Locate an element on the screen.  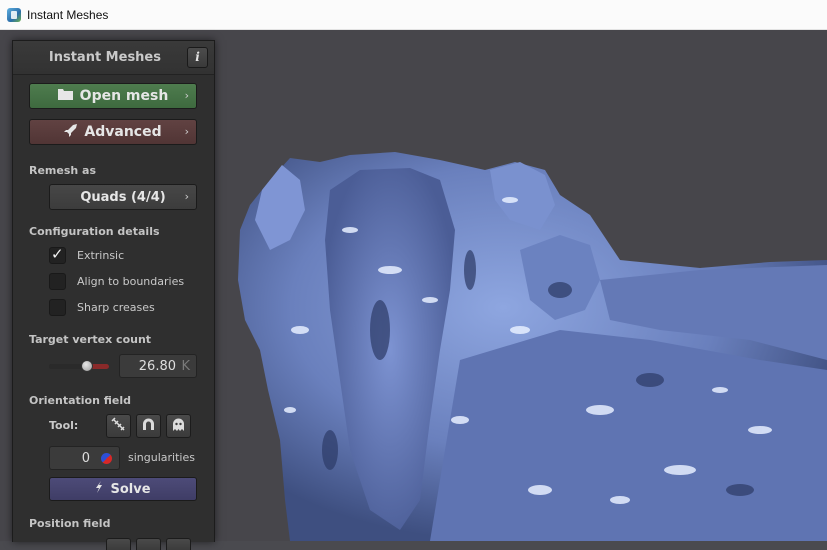
panel-header: Instant Meshes i is located at coordinates (113, 58).